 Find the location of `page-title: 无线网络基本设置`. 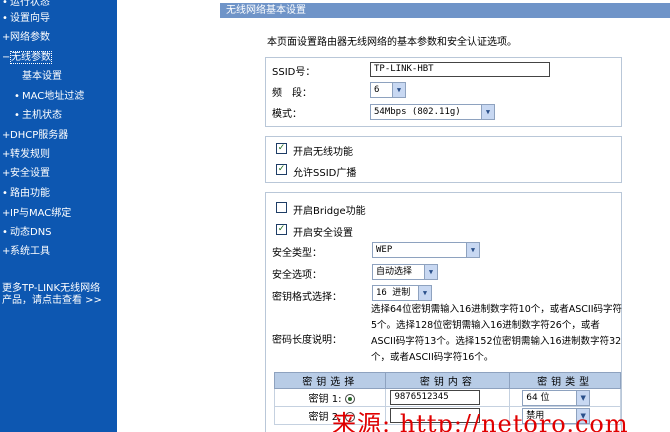

page-title: 无线网络基本设置 is located at coordinates (445, 10).